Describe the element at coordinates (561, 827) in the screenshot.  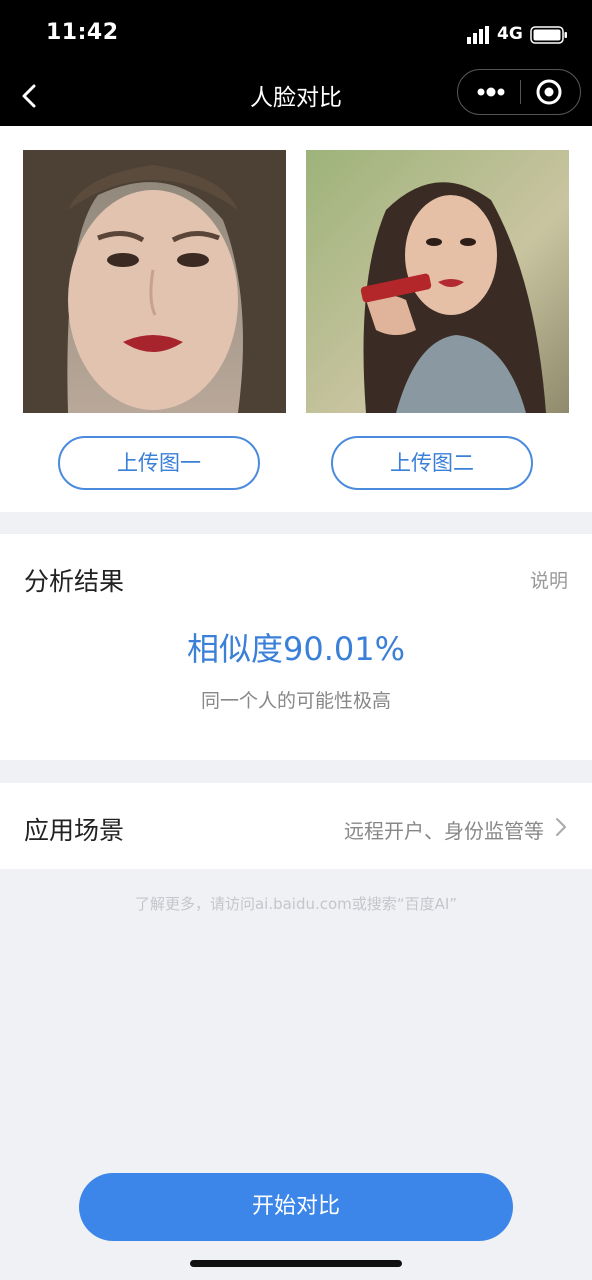
I see `chevron-right-icon` at that location.